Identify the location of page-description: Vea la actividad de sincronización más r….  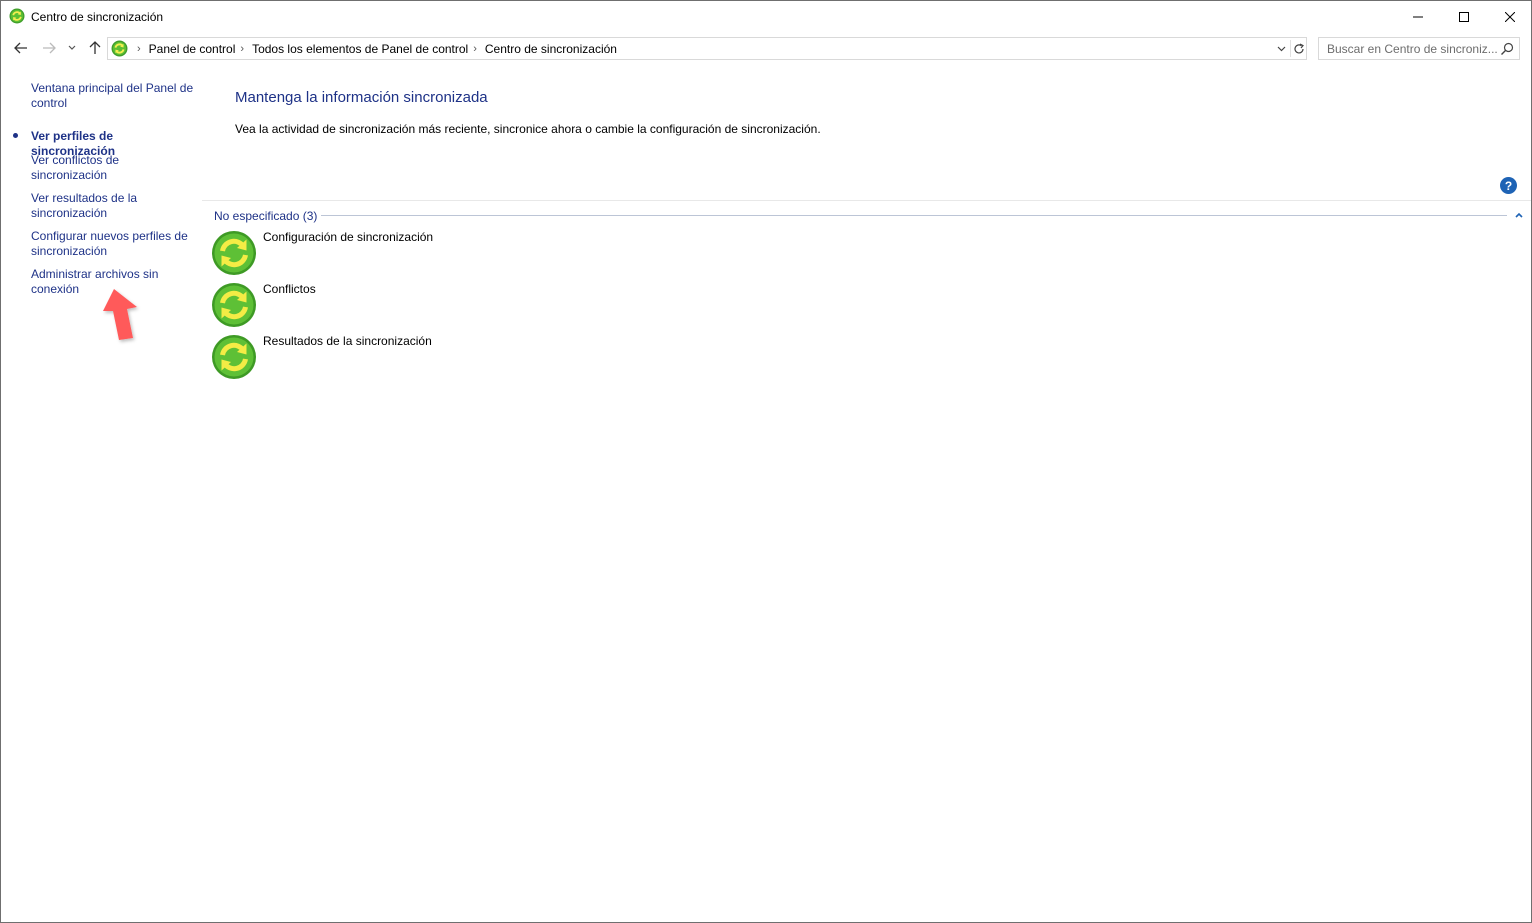
(528, 129).